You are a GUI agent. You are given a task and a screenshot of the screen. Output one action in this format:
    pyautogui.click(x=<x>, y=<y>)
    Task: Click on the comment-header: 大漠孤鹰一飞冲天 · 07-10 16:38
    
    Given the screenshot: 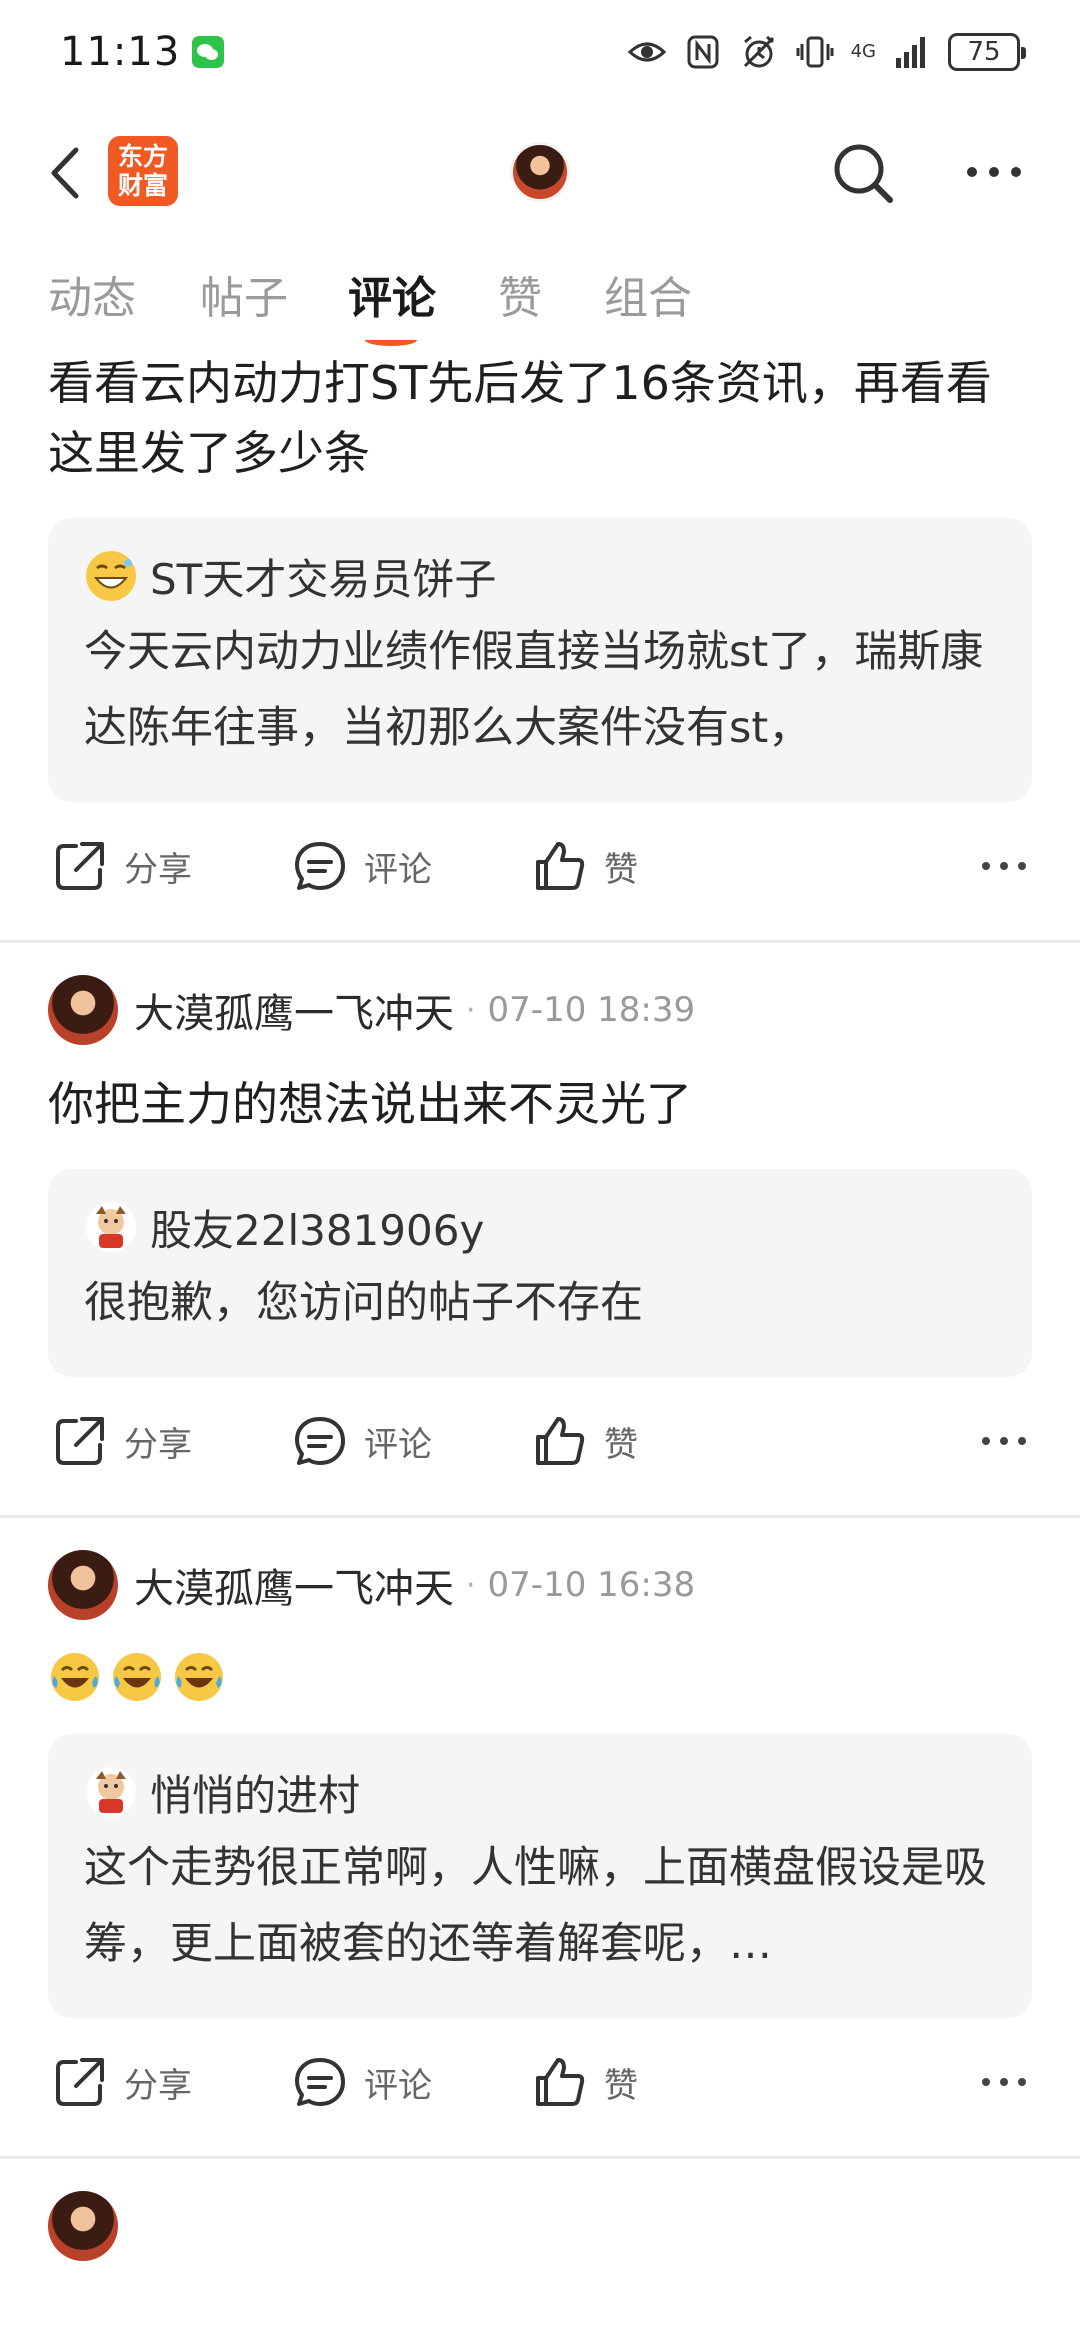 What is the action you would take?
    pyautogui.click(x=540, y=1585)
    